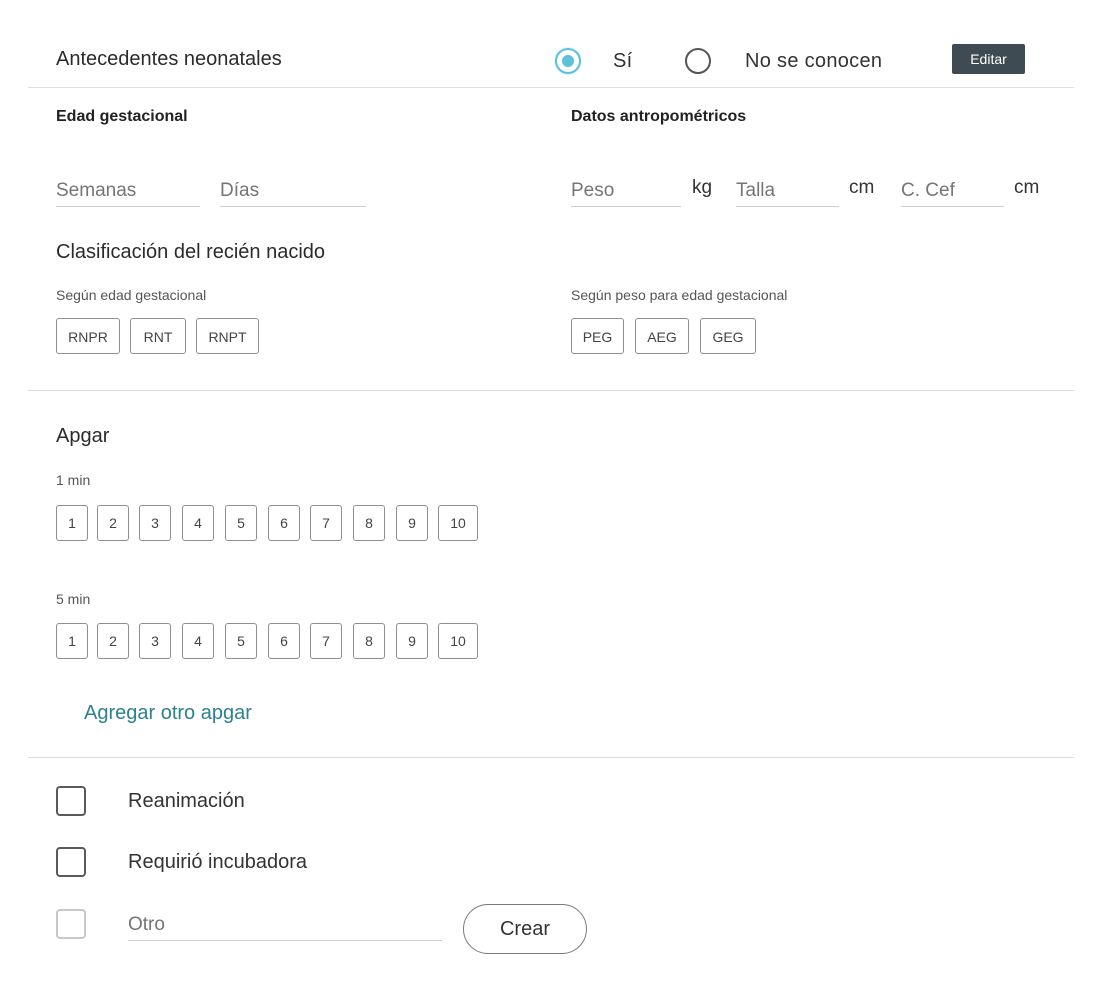  I want to click on incubator-label: Requirió incubadora, so click(218, 862).